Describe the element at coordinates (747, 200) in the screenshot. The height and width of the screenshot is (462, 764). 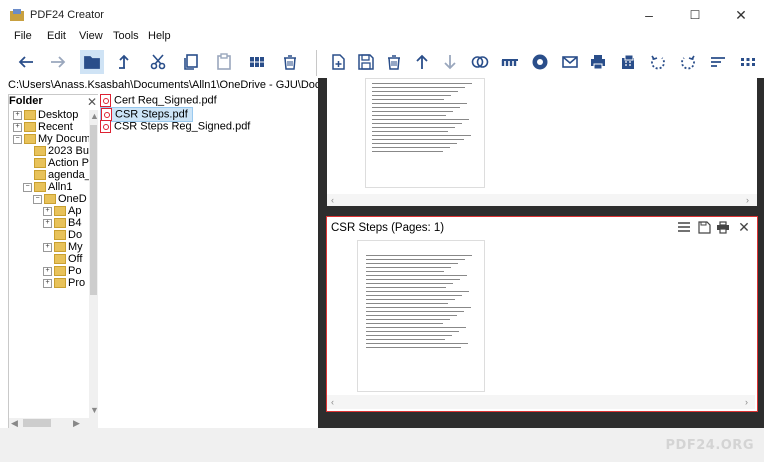
I see `doc1-scroll-right-icon: ›` at that location.